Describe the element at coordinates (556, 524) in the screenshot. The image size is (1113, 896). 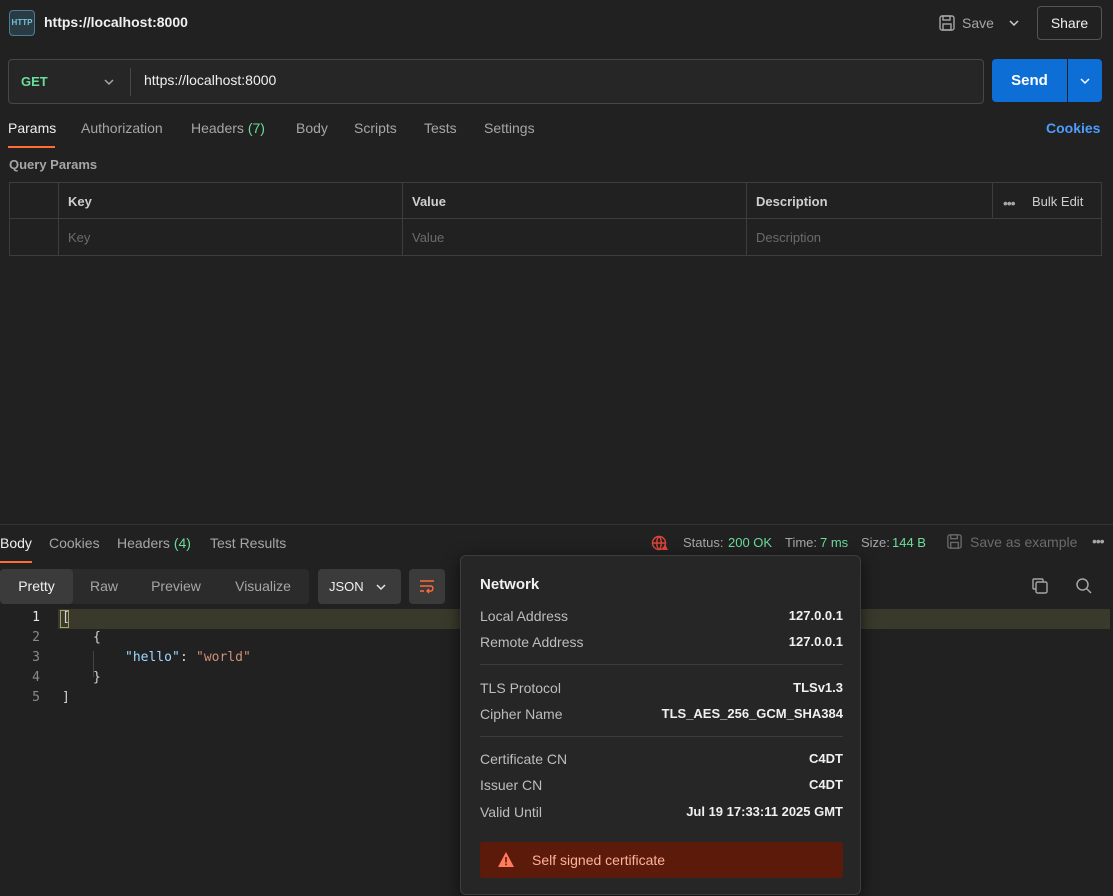
I see `response-divider` at that location.